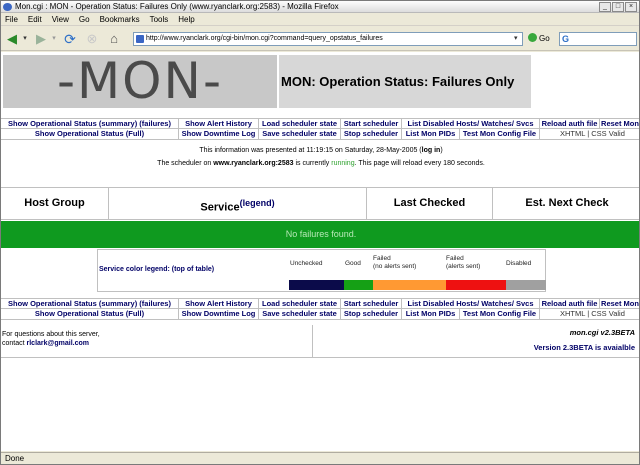 The width and height of the screenshot is (640, 465). I want to click on menu-edit: Edit, so click(35, 19).